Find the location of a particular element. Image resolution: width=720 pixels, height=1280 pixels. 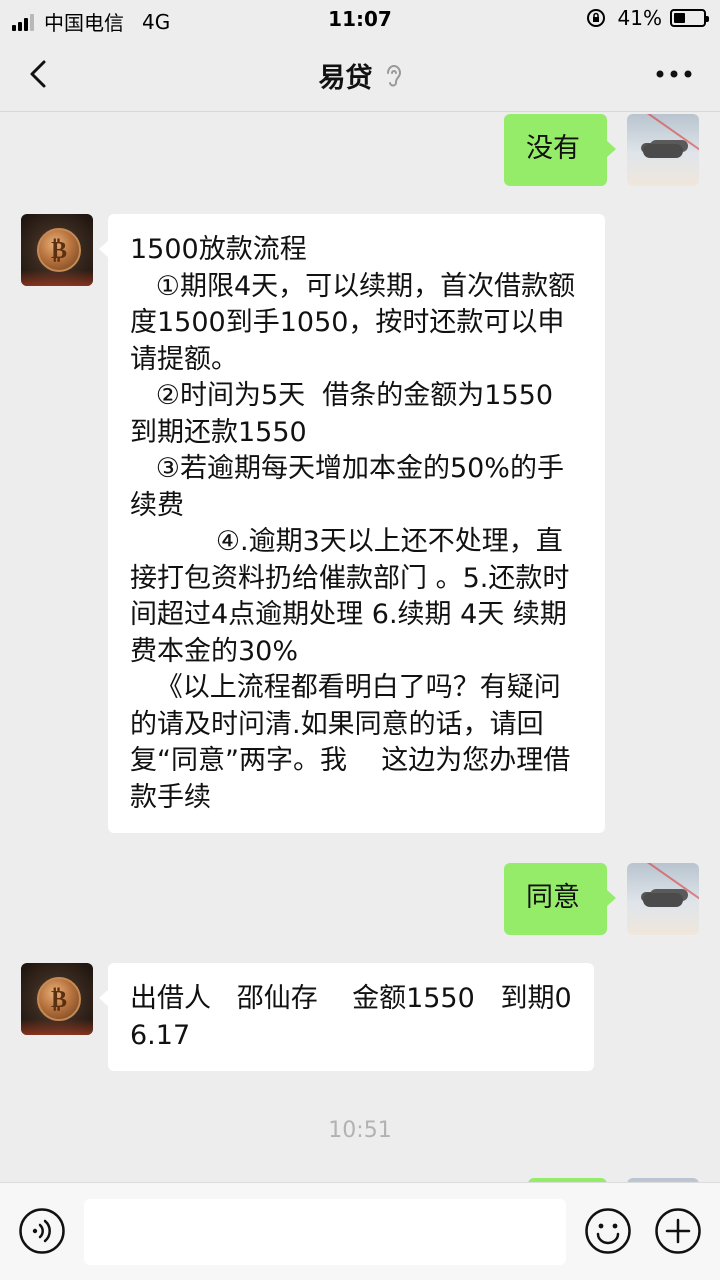

rotation-lock-icon is located at coordinates (595, 18).